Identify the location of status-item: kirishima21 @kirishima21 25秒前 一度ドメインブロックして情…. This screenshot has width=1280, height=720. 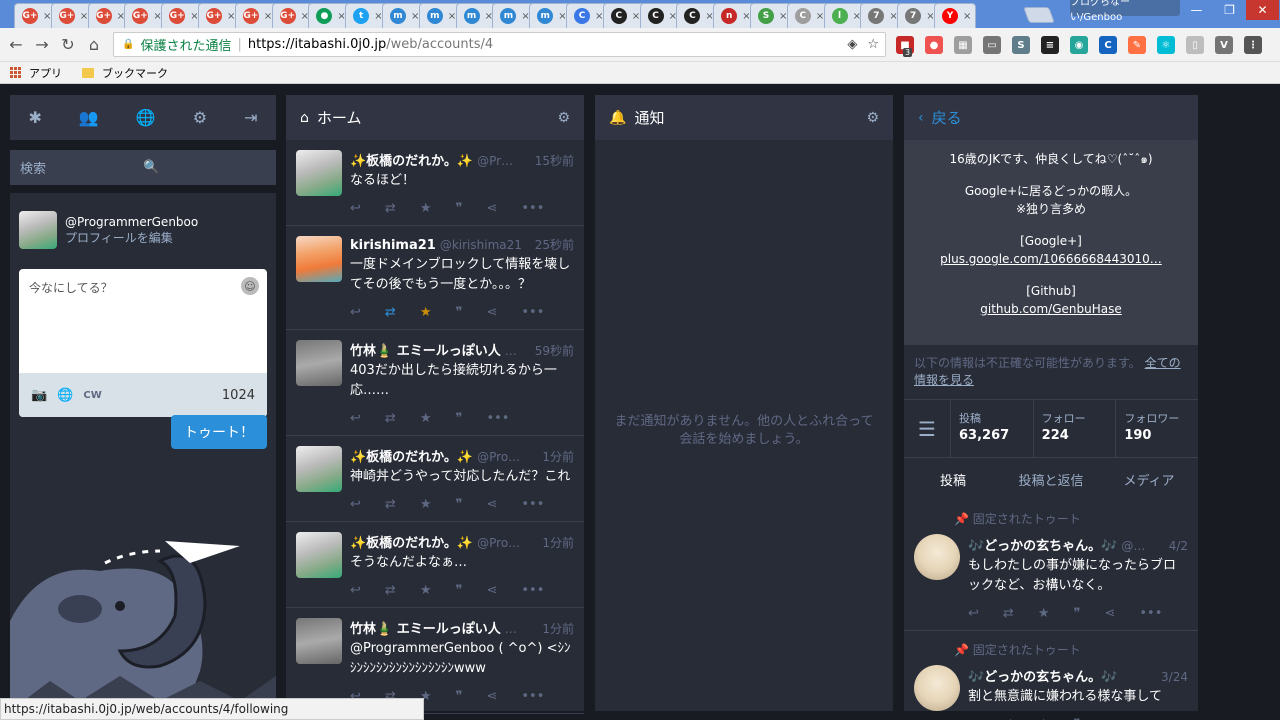
(435, 278).